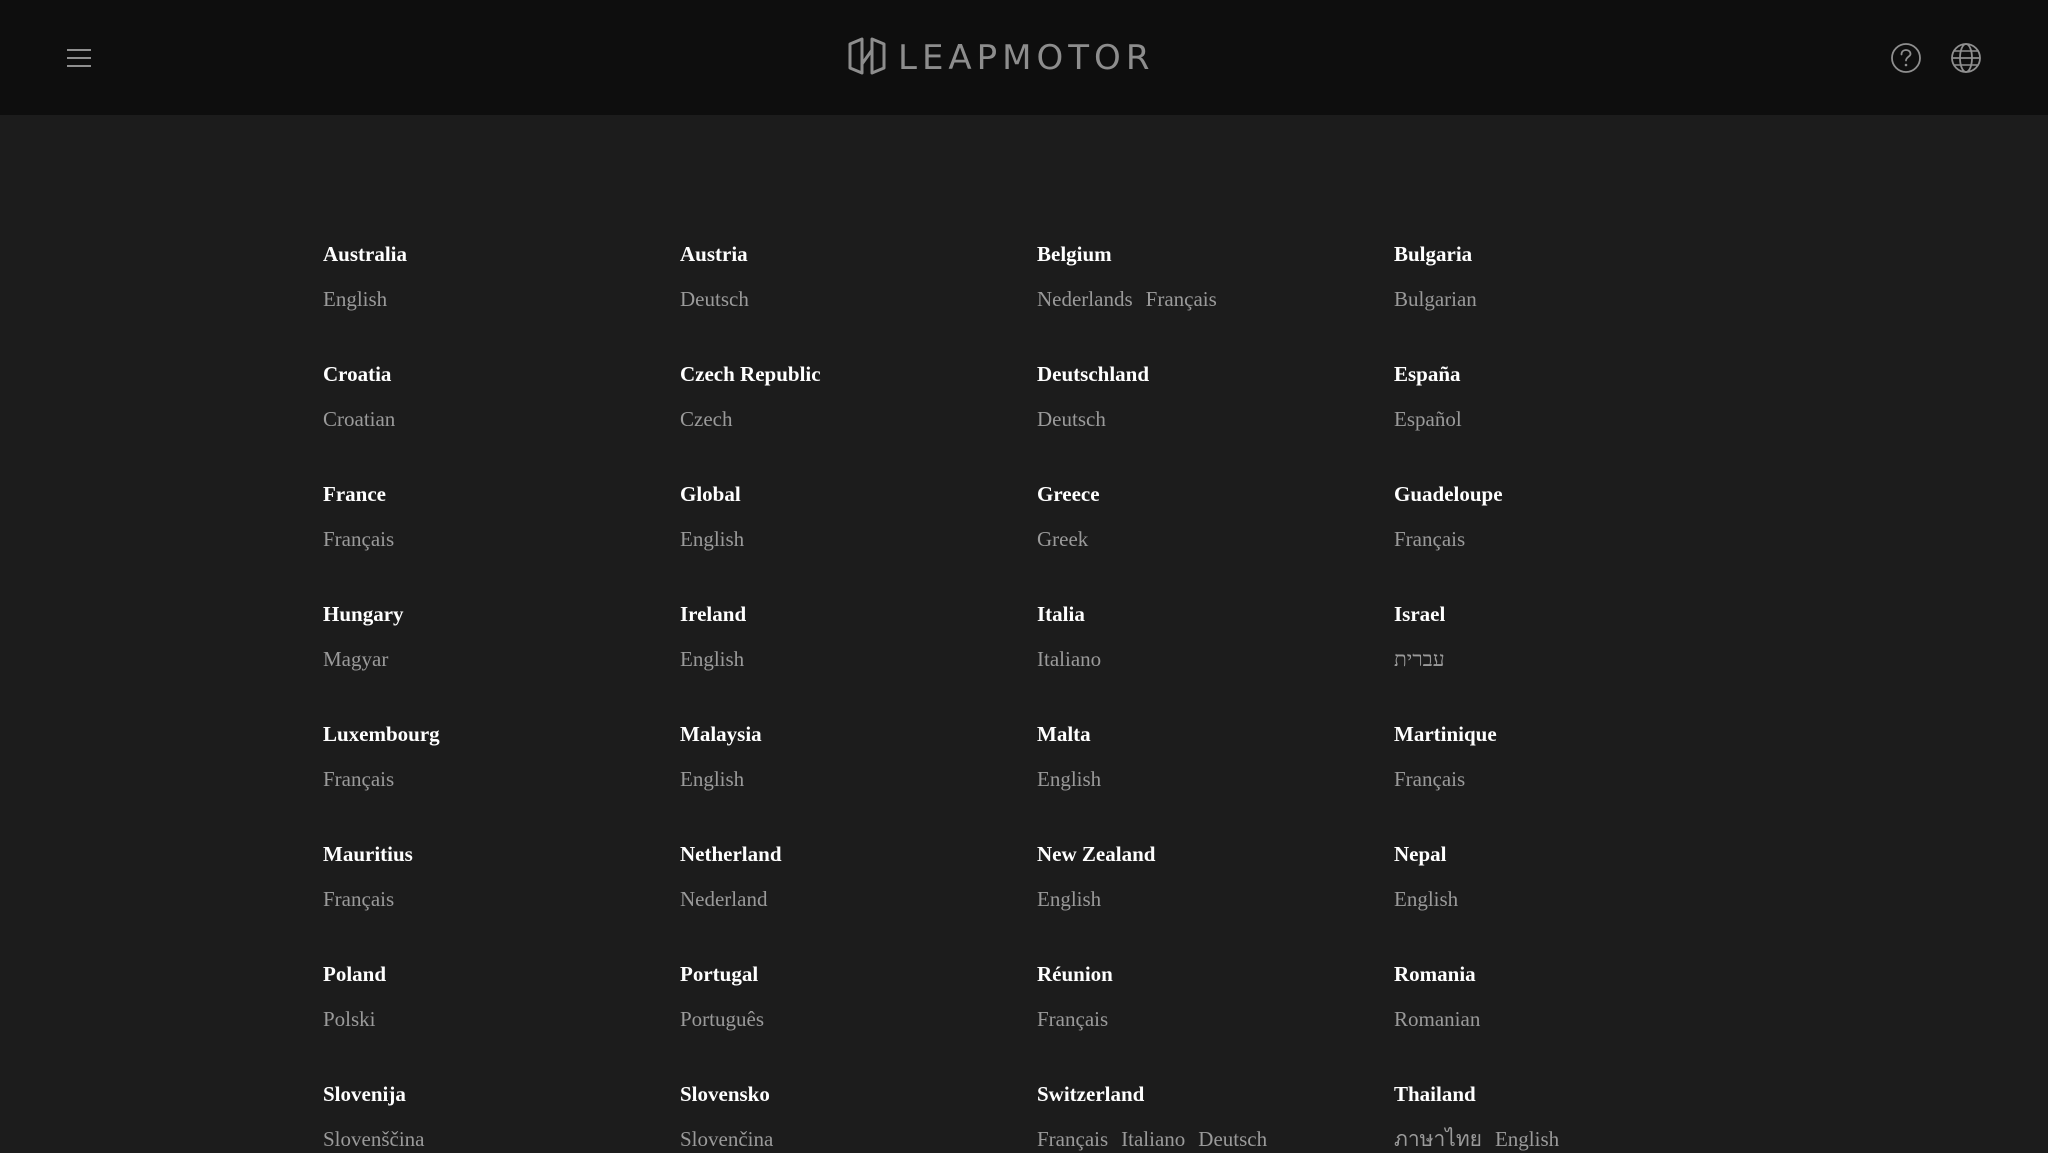  Describe the element at coordinates (1427, 374) in the screenshot. I see `country-name: España` at that location.